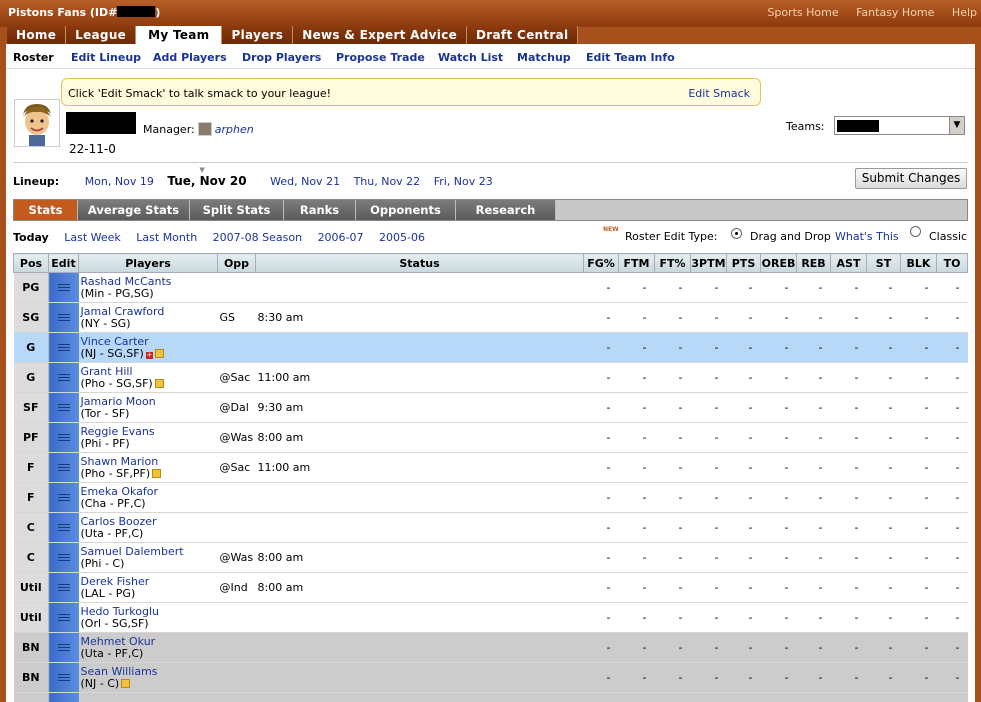 The height and width of the screenshot is (702, 981). What do you see at coordinates (31, 237) in the screenshot?
I see `period-today: Today` at bounding box center [31, 237].